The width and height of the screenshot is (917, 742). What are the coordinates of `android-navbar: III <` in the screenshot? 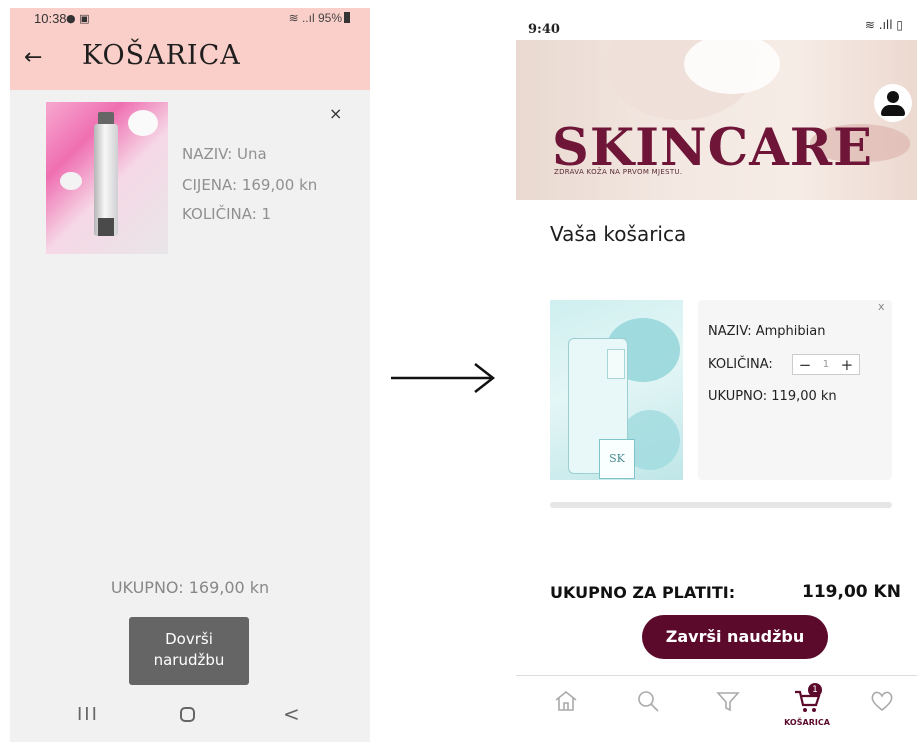 It's located at (190, 720).